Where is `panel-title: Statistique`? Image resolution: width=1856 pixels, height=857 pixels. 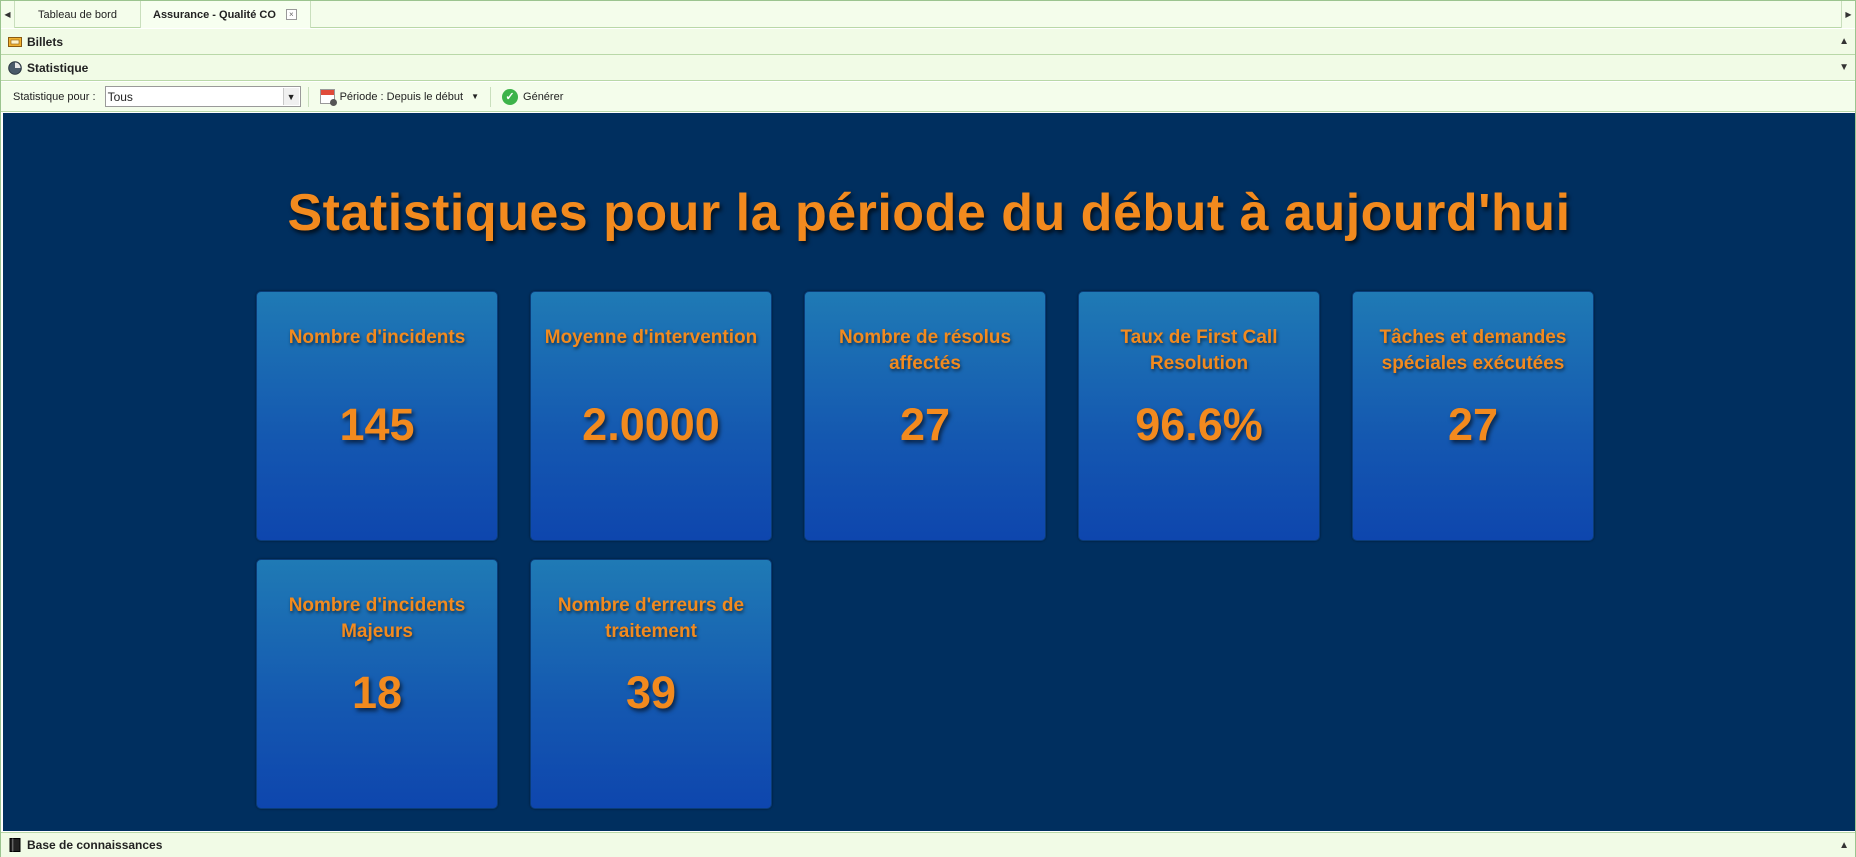
panel-title: Statistique is located at coordinates (58, 67).